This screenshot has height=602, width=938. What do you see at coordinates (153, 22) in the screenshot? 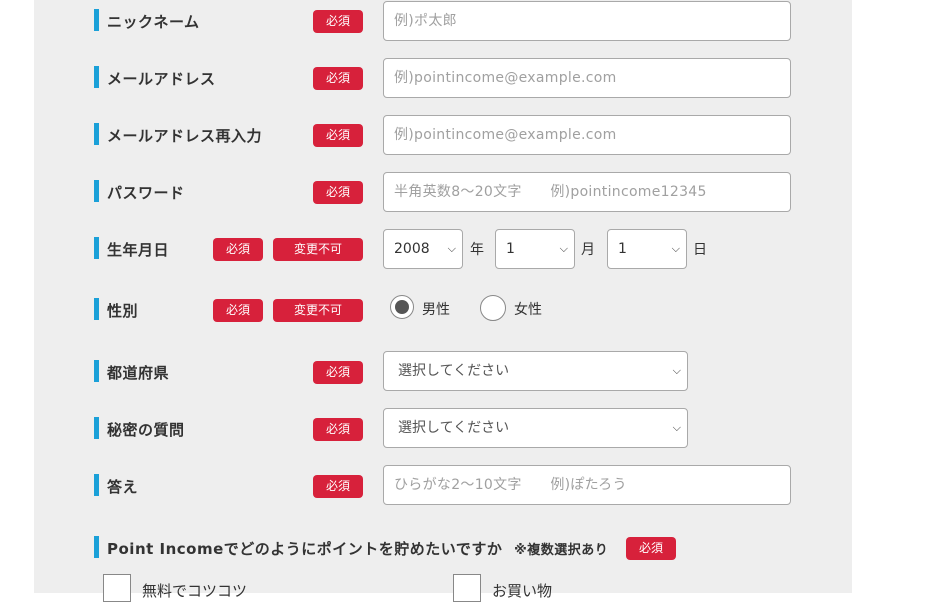
I see `nickname-label: ニックネーム` at bounding box center [153, 22].